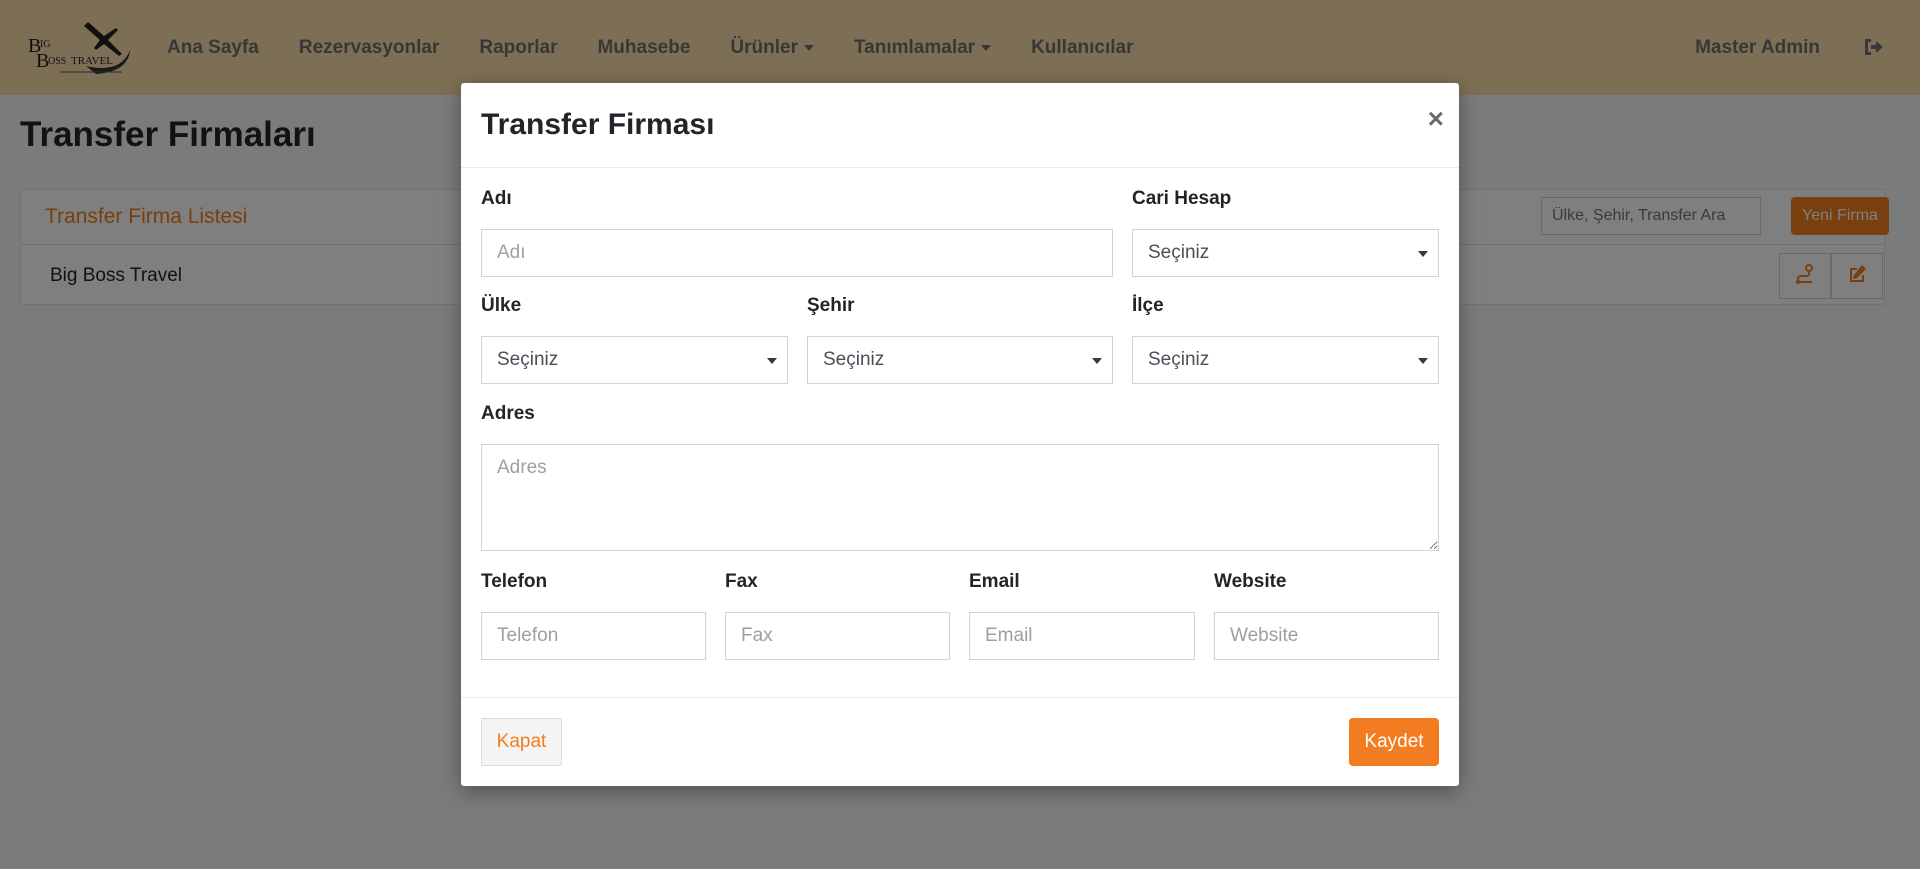 The width and height of the screenshot is (1920, 869). Describe the element at coordinates (960, 360) in the screenshot. I see `city-select: Seçiniz` at that location.